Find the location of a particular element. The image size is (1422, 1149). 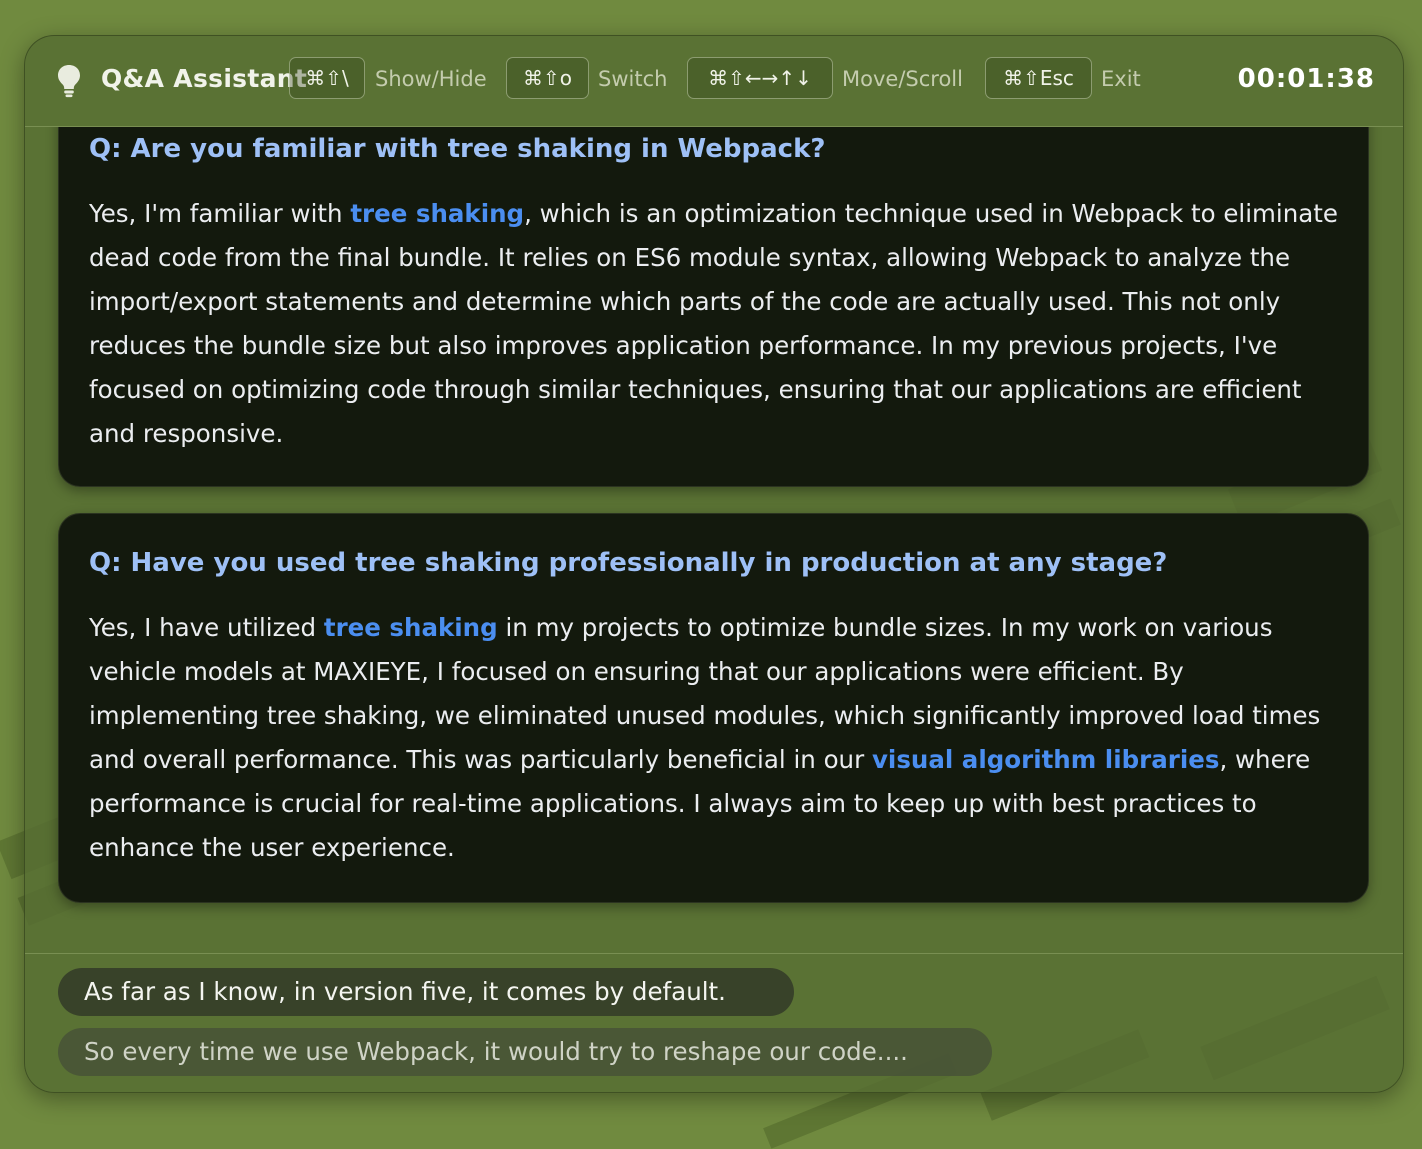

shortcut-key-show-hide: ⌘⇧\ is located at coordinates (327, 78).